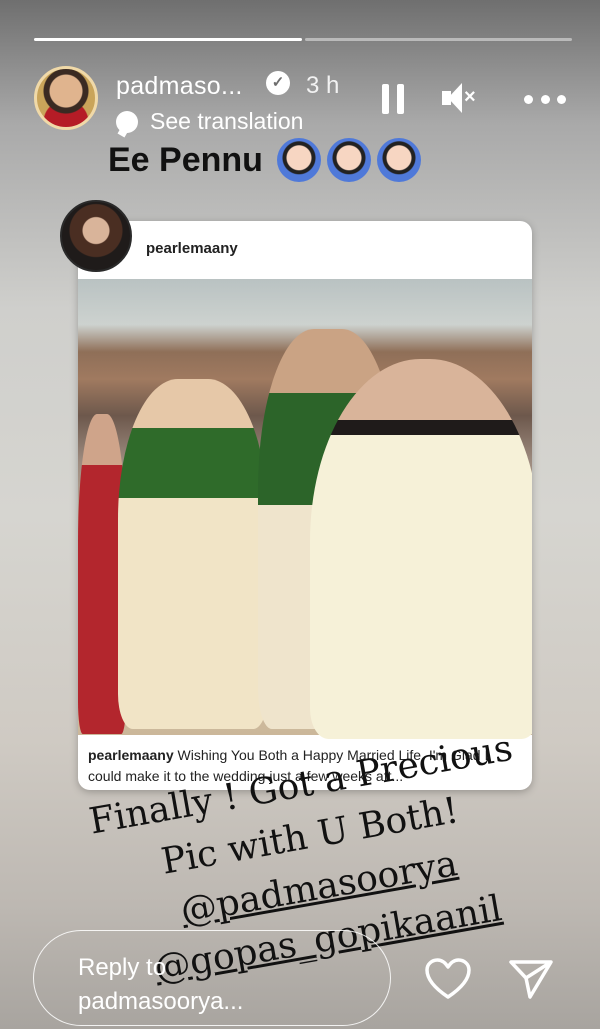 The height and width of the screenshot is (1029, 600). I want to click on heart-icon, so click(448, 979).